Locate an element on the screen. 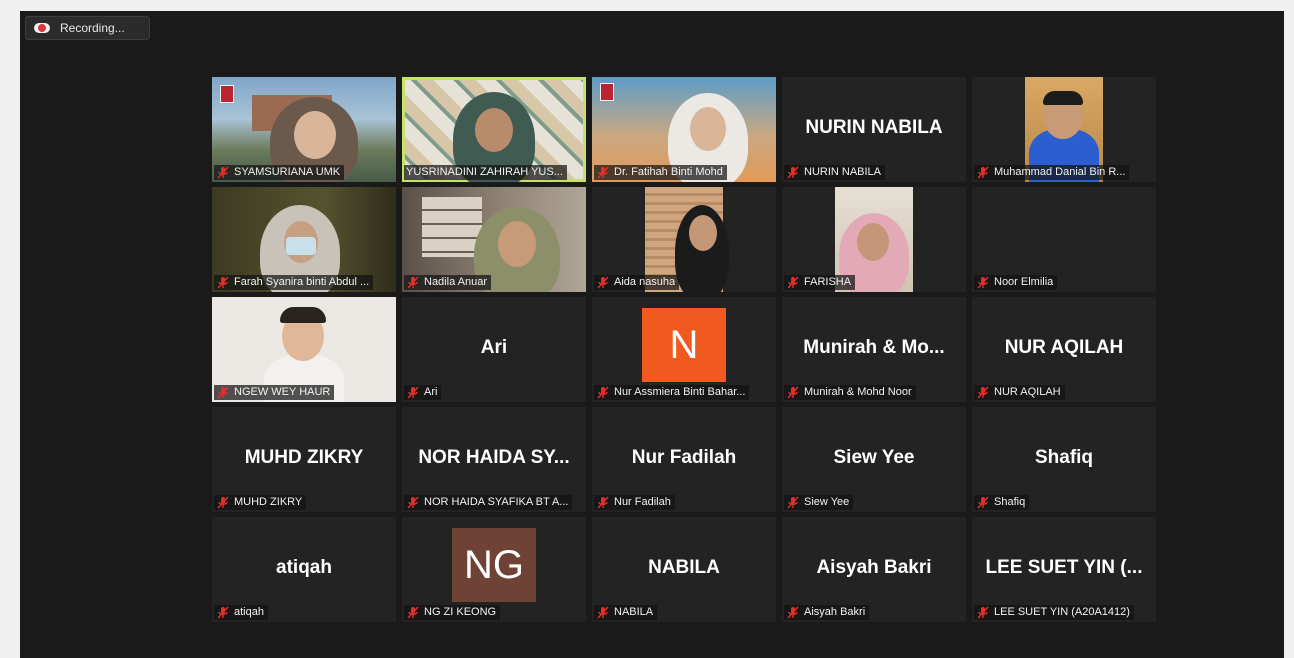 The image size is (1294, 658). participant-tile: NABILA NABILA is located at coordinates (684, 569).